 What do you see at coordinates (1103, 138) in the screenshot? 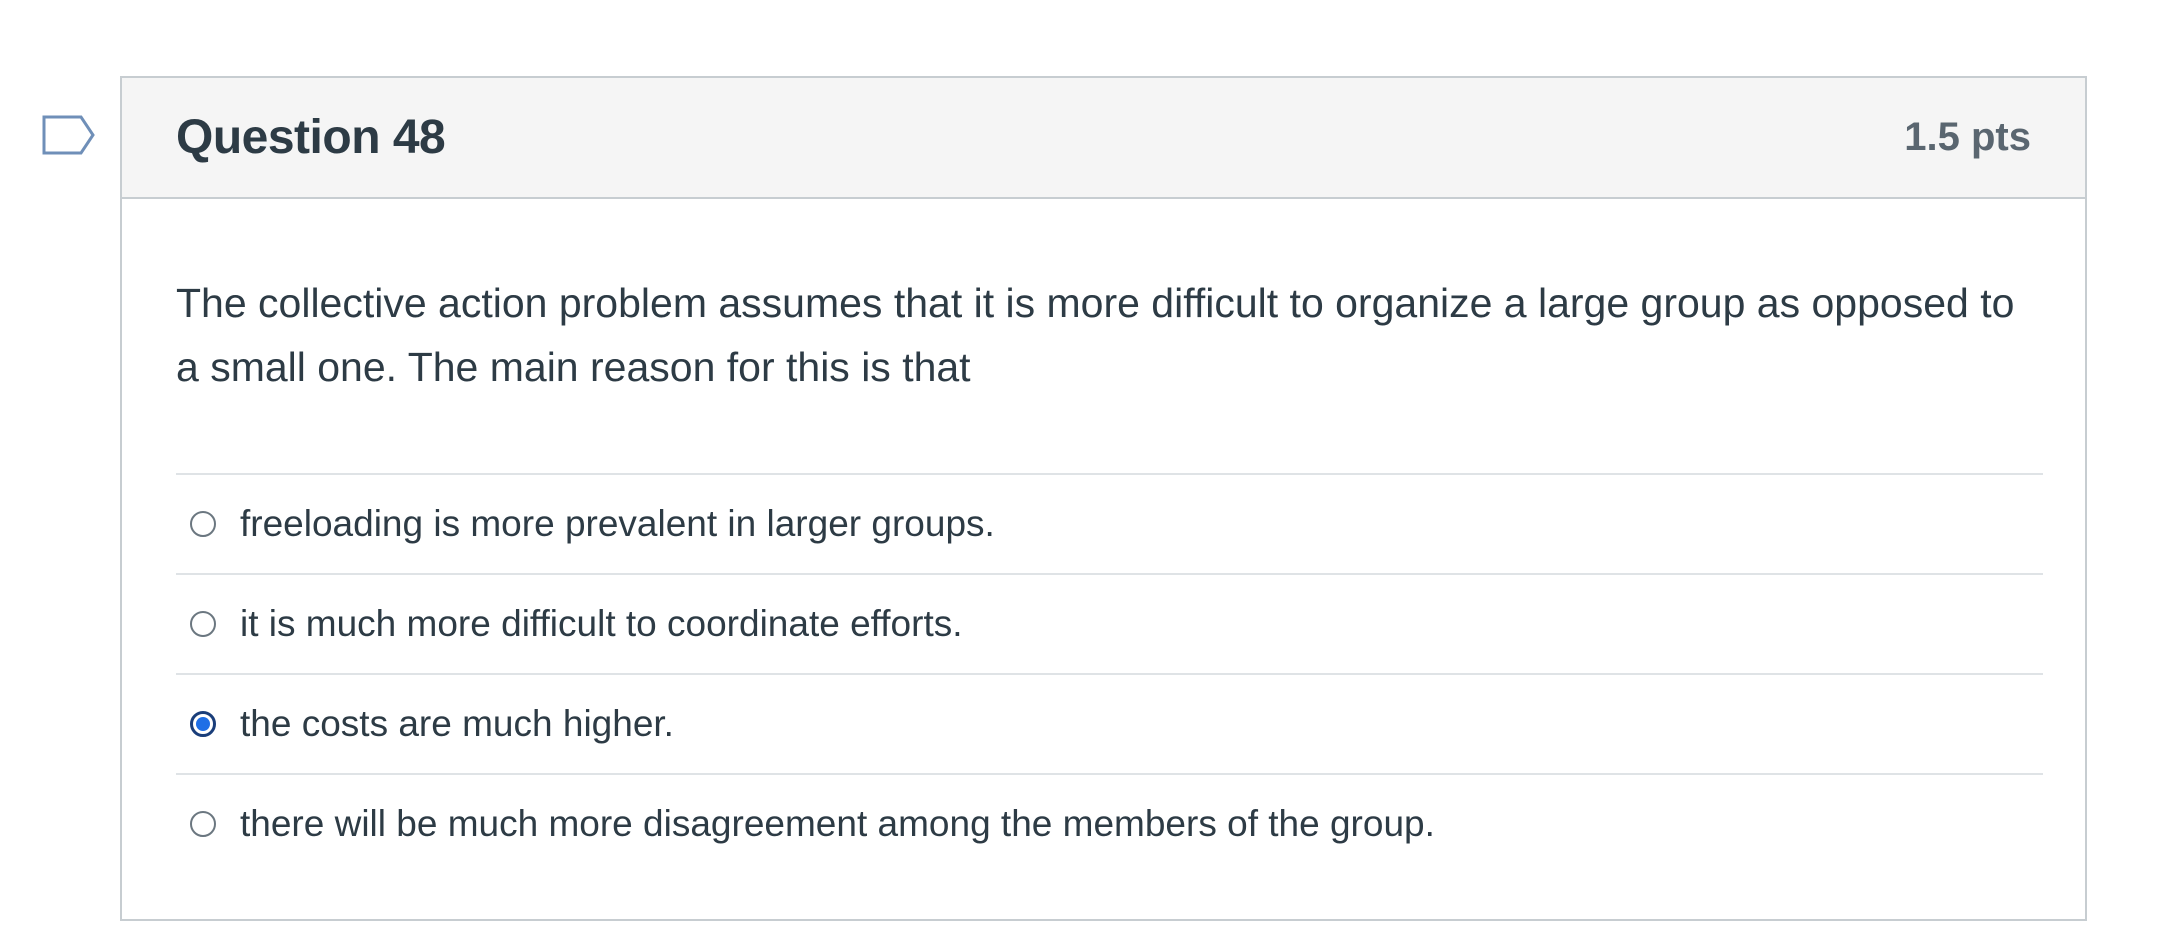
I see `question-header: Question 48 1.5 pts` at bounding box center [1103, 138].